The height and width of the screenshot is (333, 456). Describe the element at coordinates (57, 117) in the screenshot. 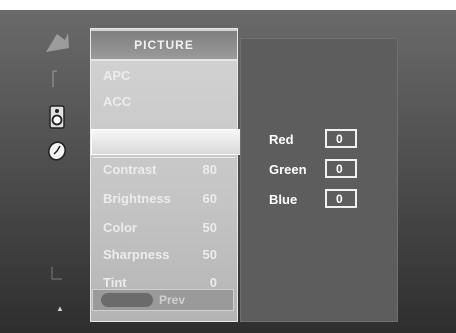

I see `speaker-icon` at that location.